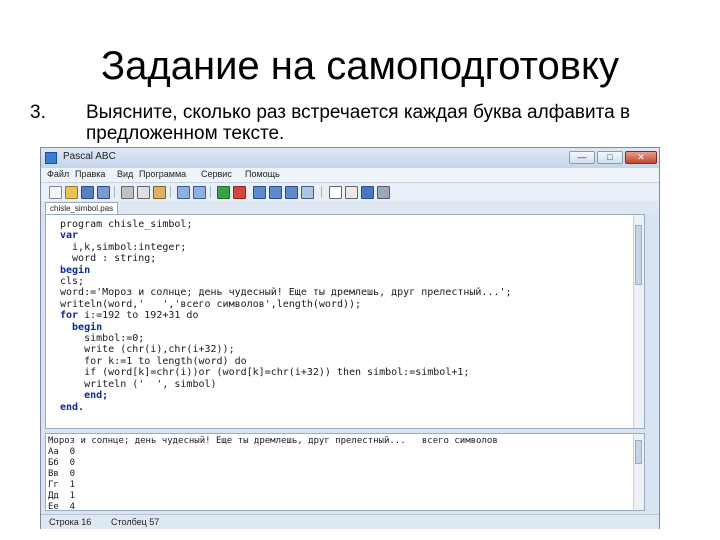  I want to click on code-text-span: program chisle_simbol;, so click(126, 224).